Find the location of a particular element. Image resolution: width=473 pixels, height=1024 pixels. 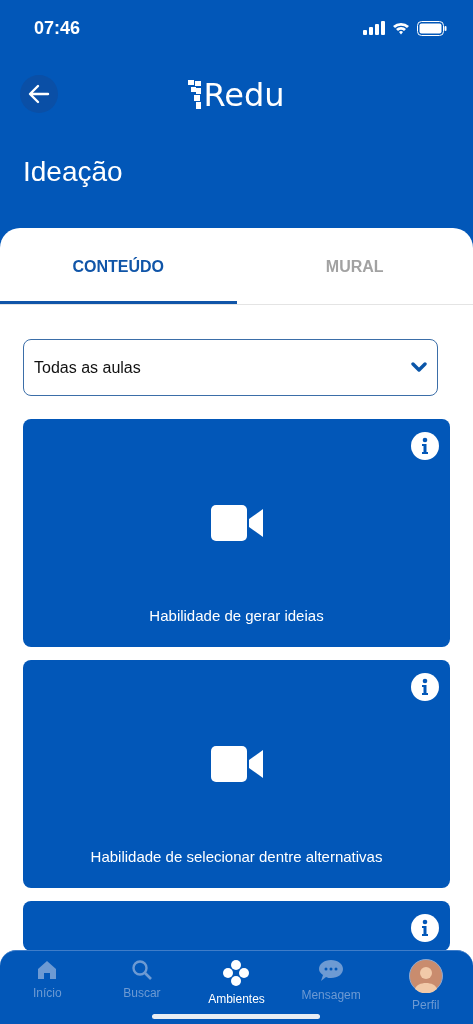

home-icon is located at coordinates (47, 970).